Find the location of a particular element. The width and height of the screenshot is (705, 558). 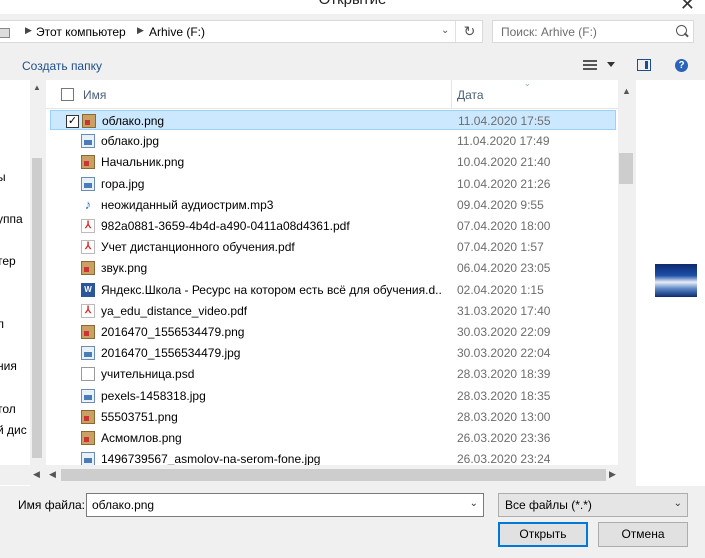

nav-scrollbar: ▲ is located at coordinates (37, 283).